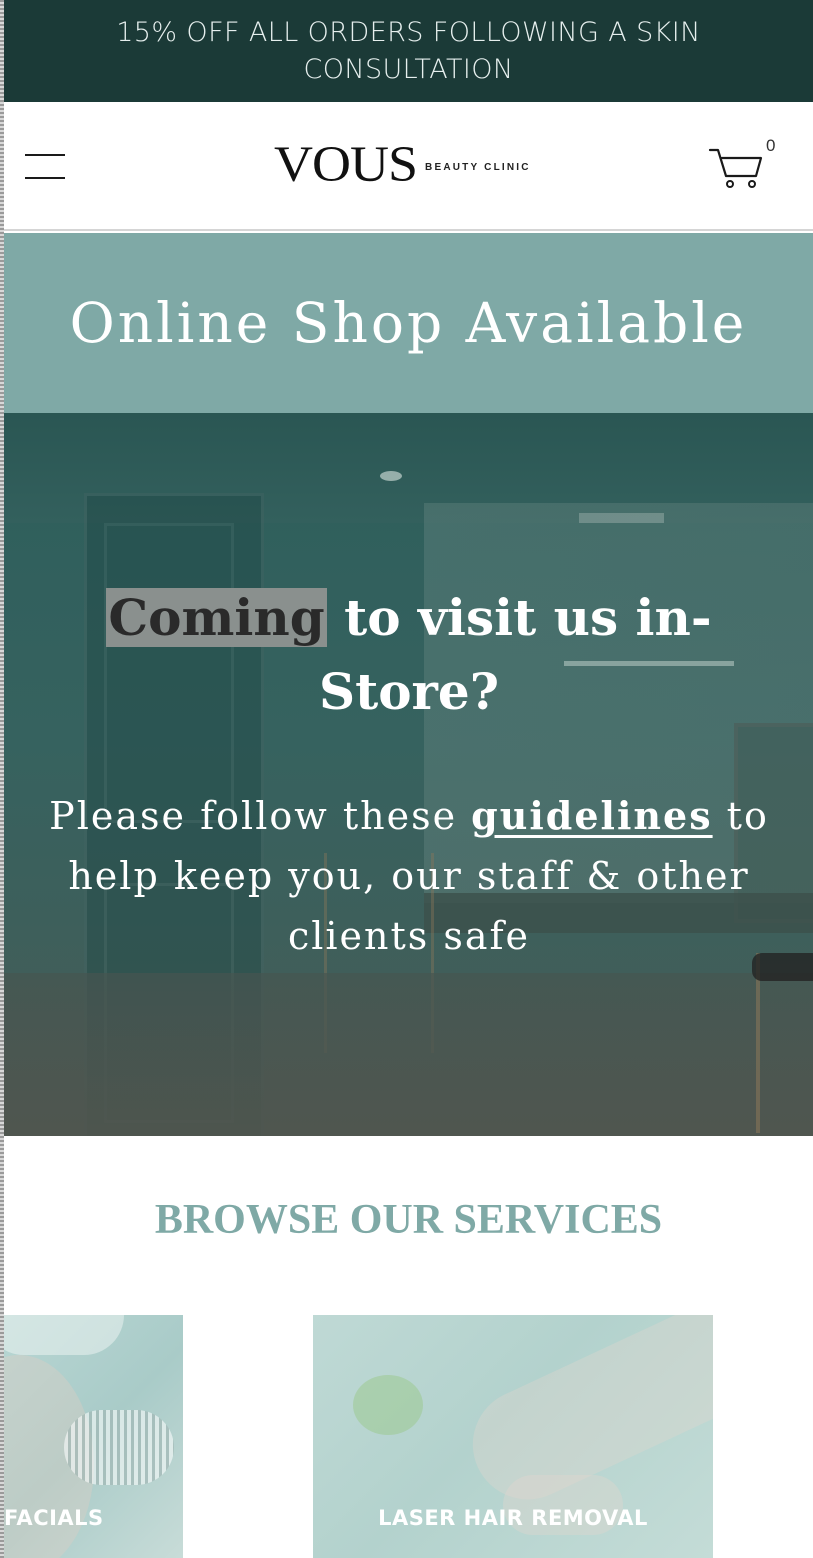 The height and width of the screenshot is (1558, 813). Describe the element at coordinates (346, 164) in the screenshot. I see `logo-wordmark: VOUS` at that location.